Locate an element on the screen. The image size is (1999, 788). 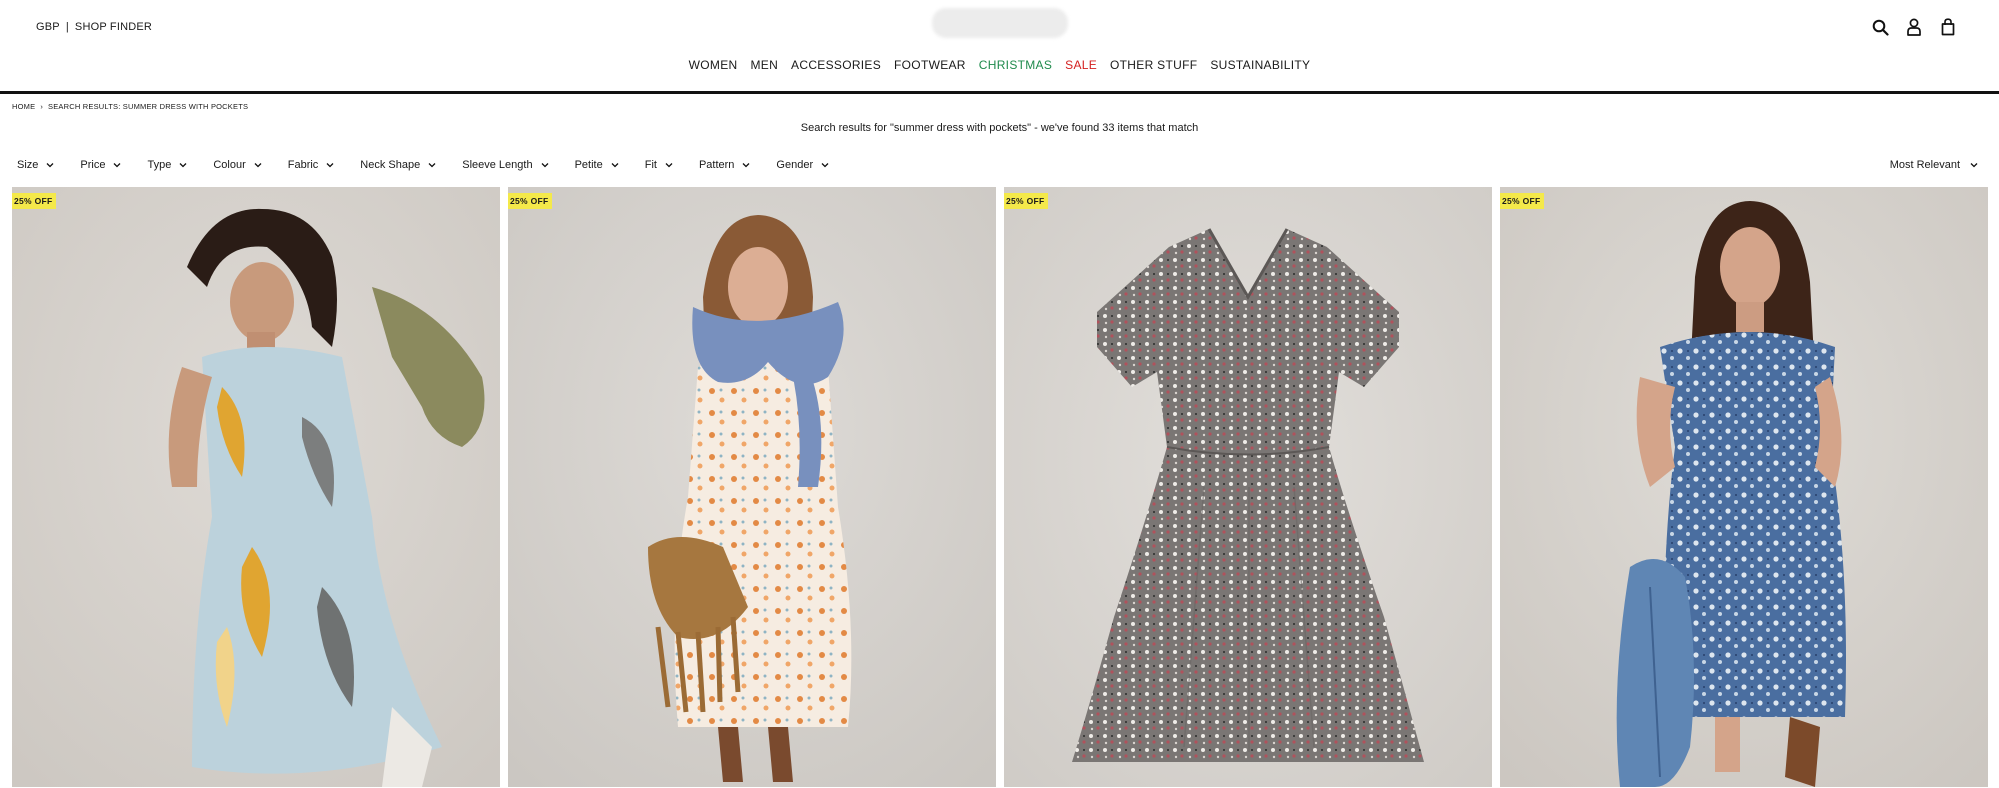
filter-label: Size is located at coordinates (28, 165).